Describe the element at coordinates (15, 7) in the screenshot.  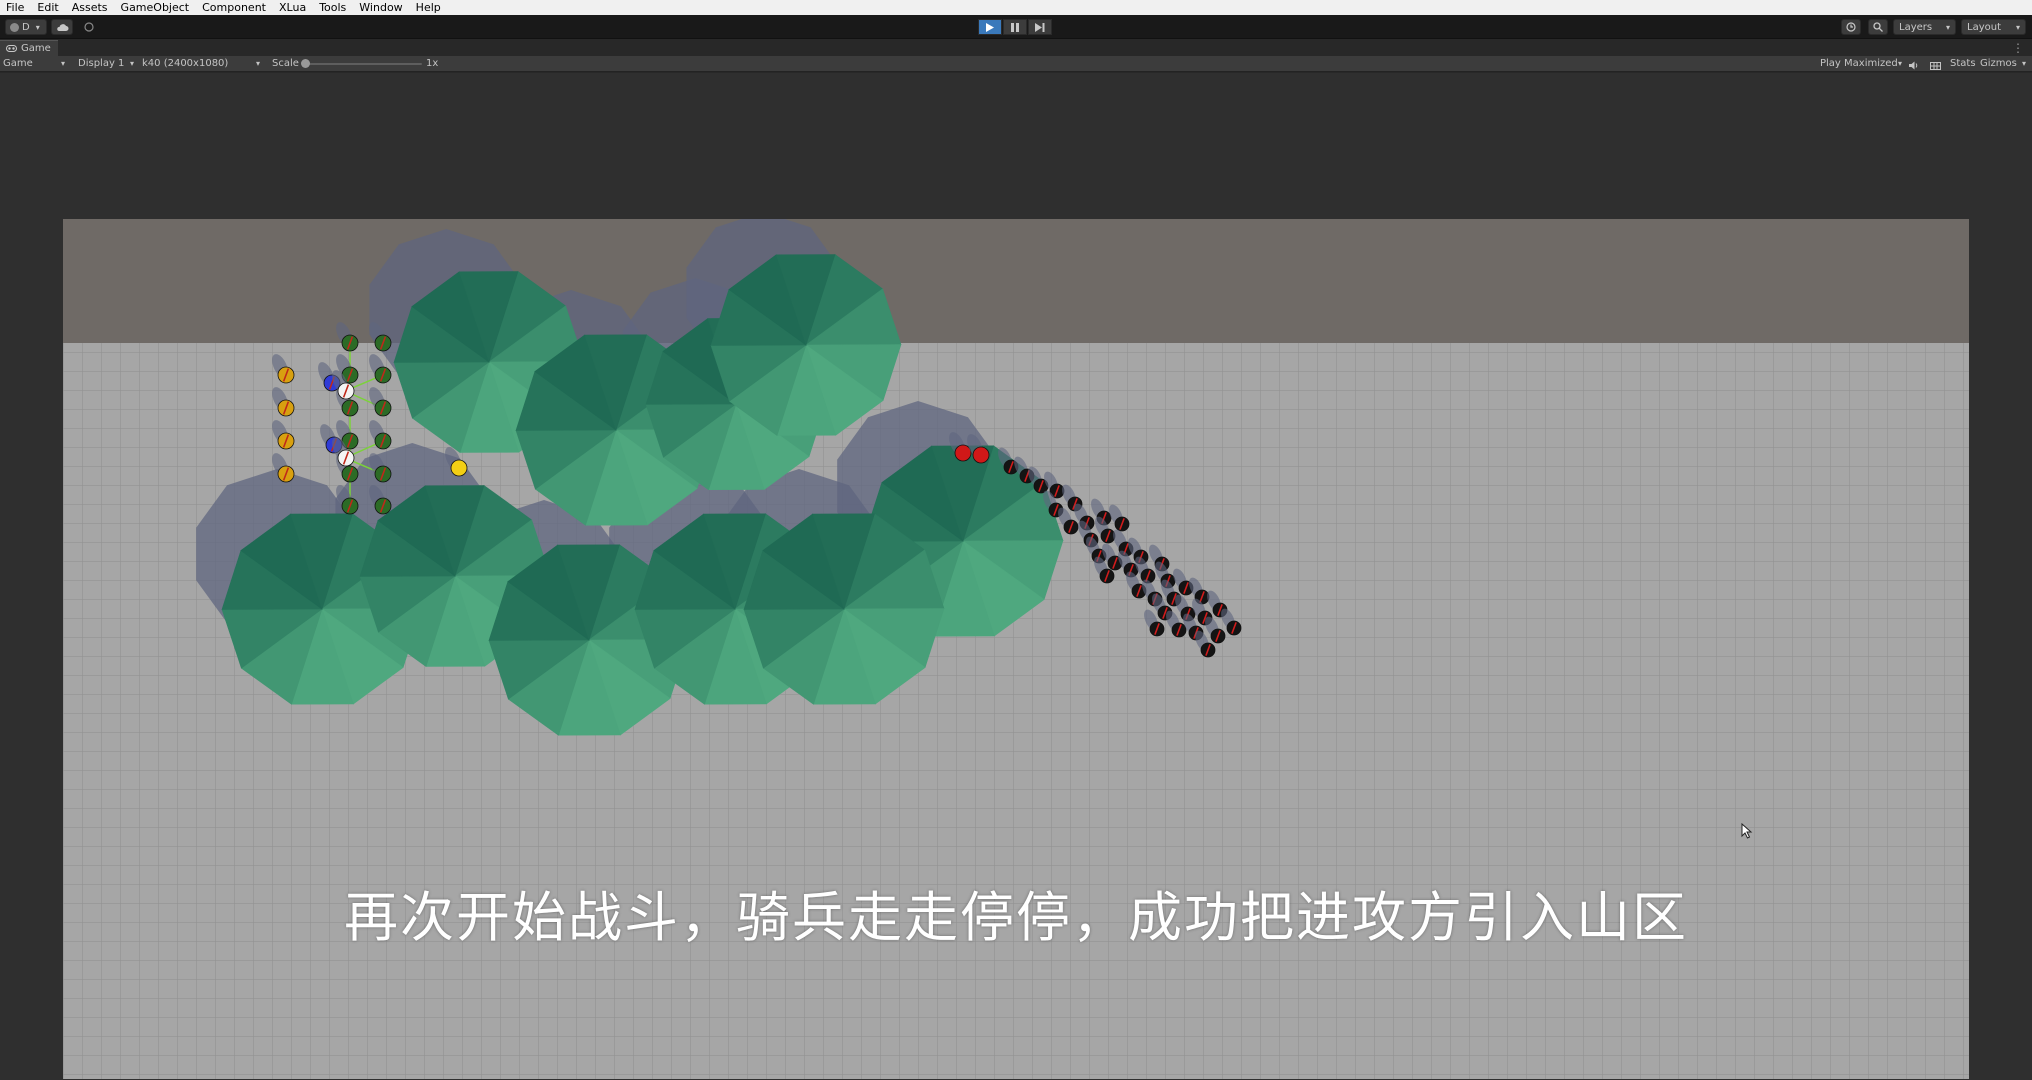
I see `menu-file: File` at that location.